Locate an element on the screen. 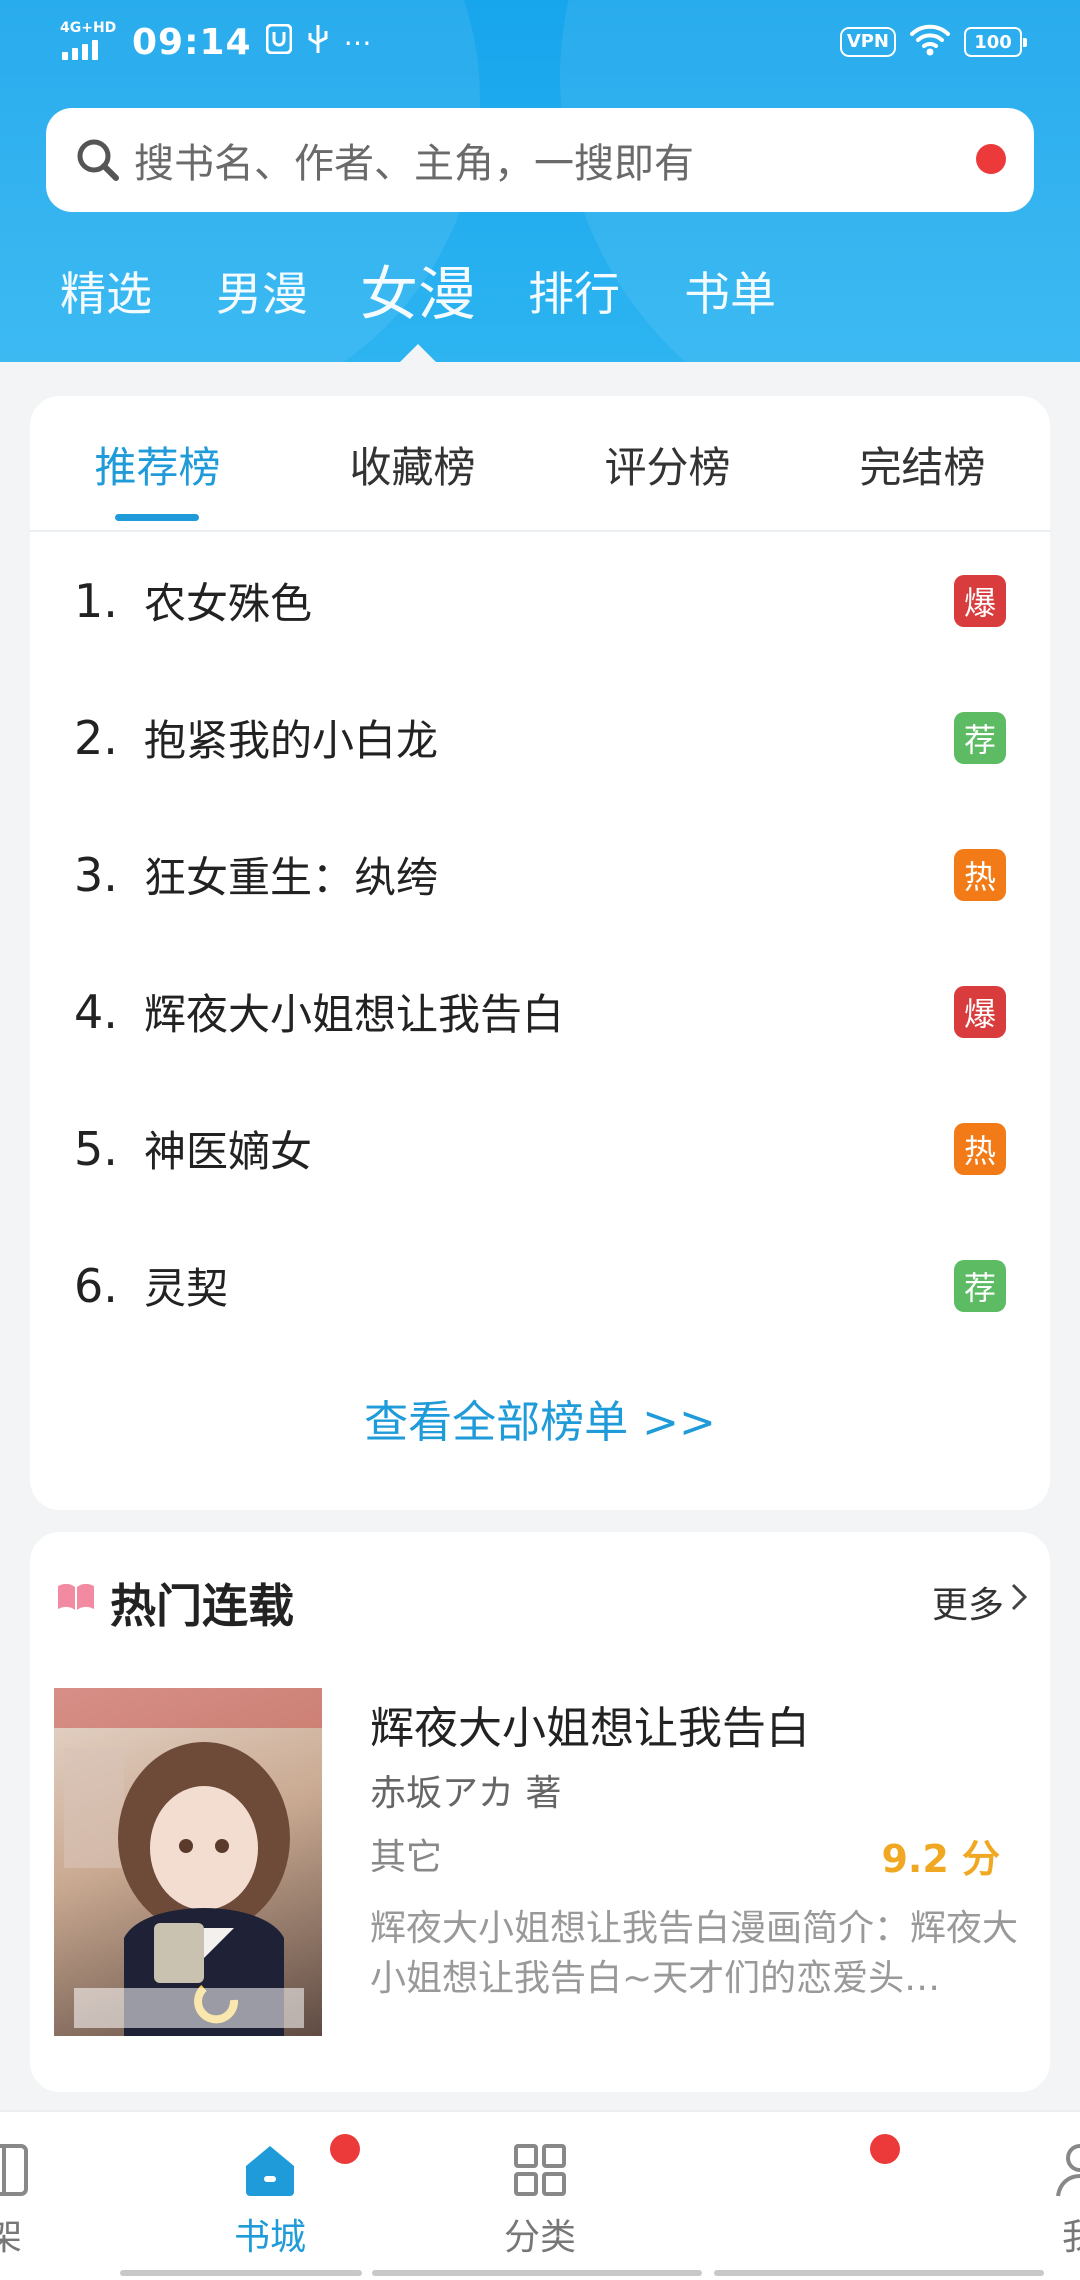  ranking-item: 3. 狂女重生：纨绔 热 is located at coordinates (540, 874).